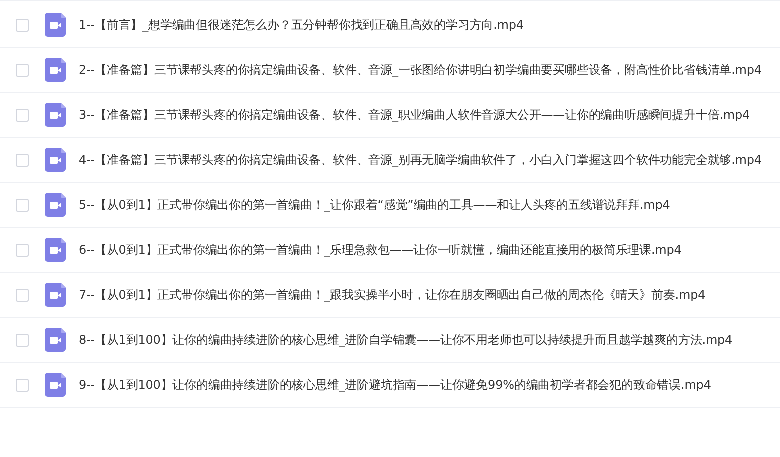  Describe the element at coordinates (374, 205) in the screenshot. I see `file-name: 5--【从0到1】正式带你编出你的第一首编曲！_让你跟着“感觉”编曲的工具——和让人头疼的五线谱说拜拜.mp4` at that location.